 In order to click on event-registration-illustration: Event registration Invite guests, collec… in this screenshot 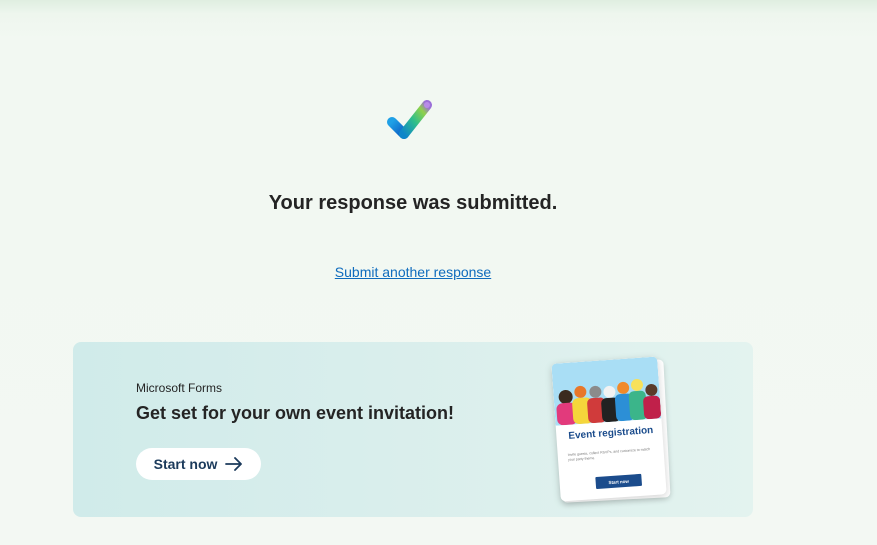, I will do `click(612, 431)`.